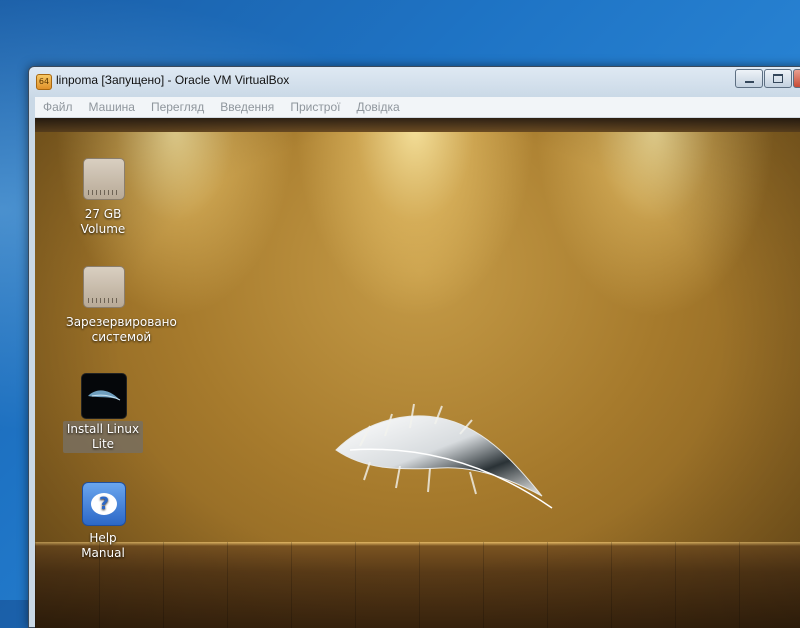  I want to click on maximize-icon, so click(778, 78).